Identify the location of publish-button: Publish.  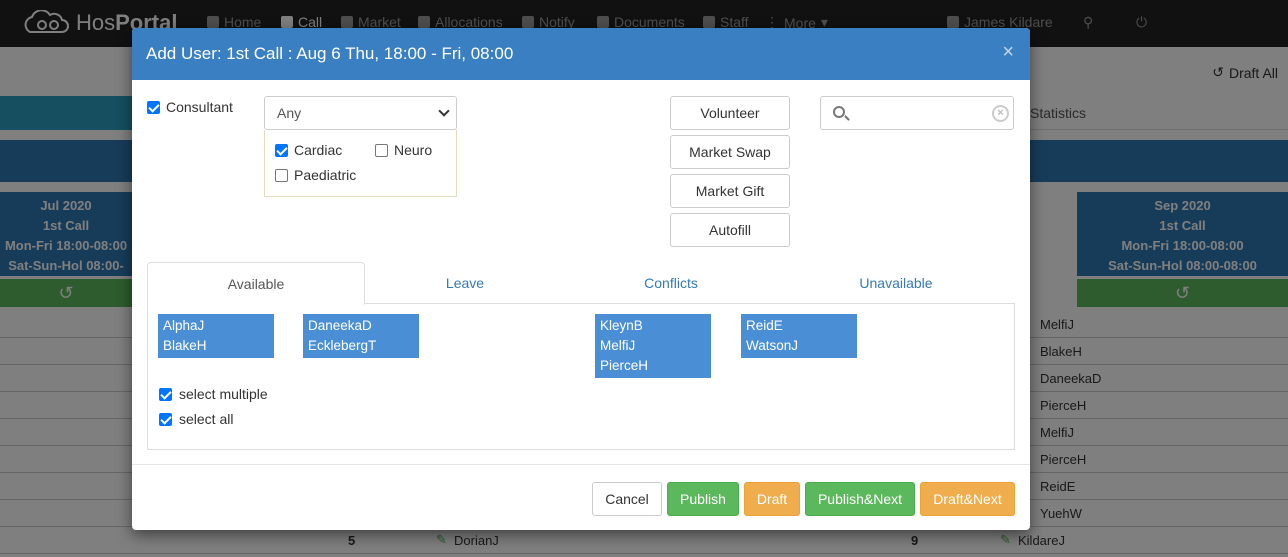
(703, 499).